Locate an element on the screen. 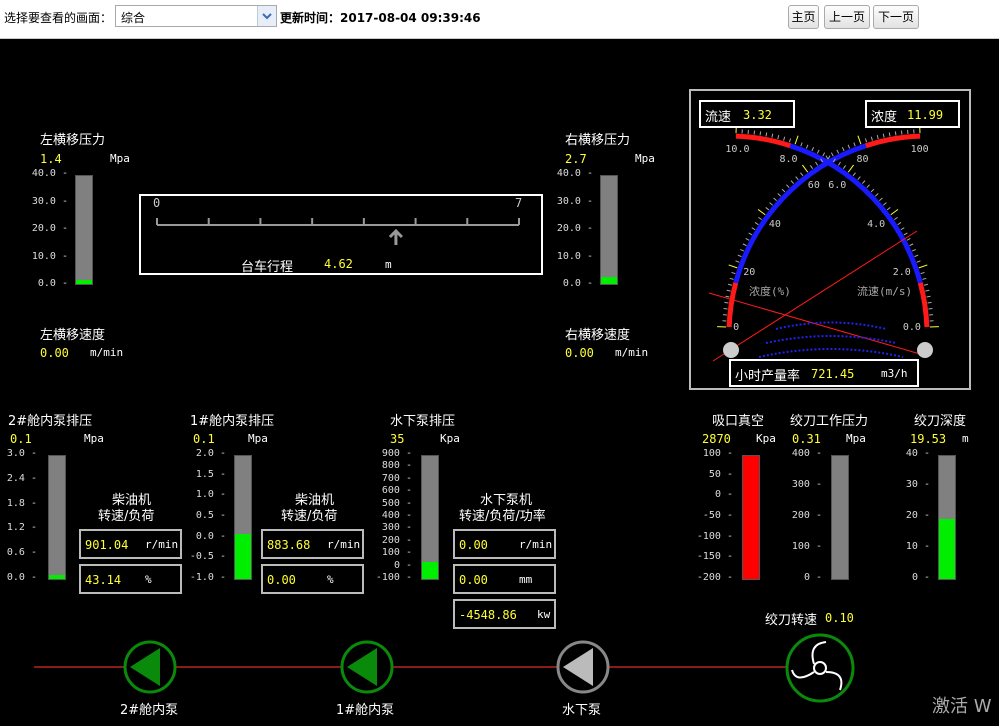  tick-label: -1.0 - is located at coordinates (207, 577).